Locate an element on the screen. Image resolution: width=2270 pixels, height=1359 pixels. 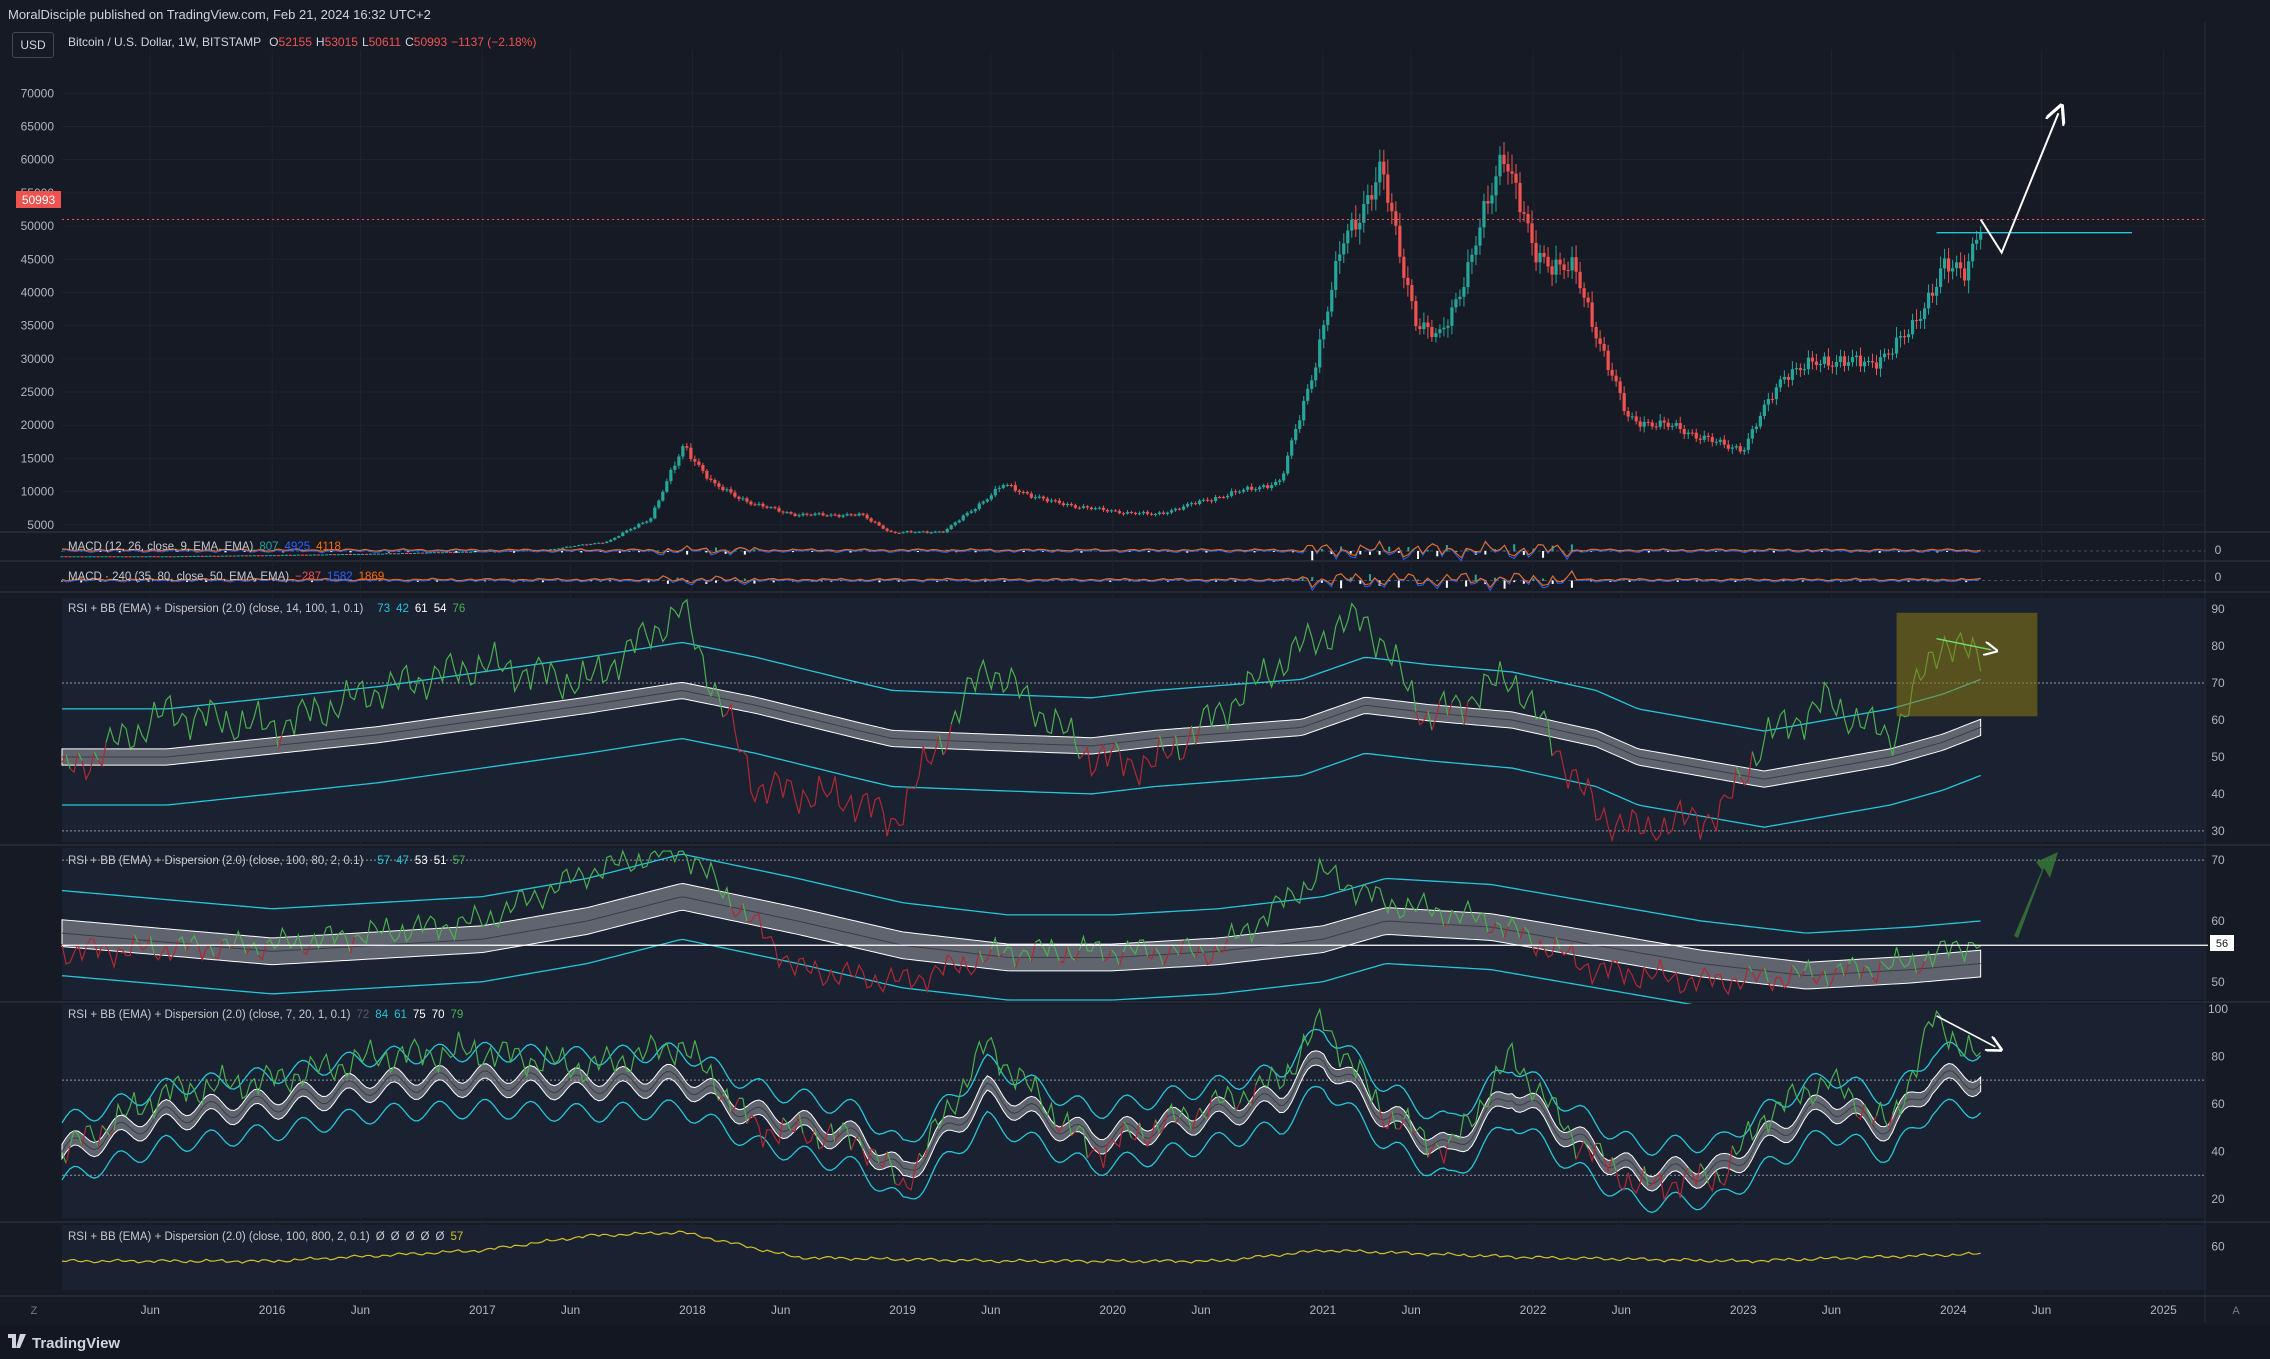
currency-button: USD is located at coordinates (33, 45).